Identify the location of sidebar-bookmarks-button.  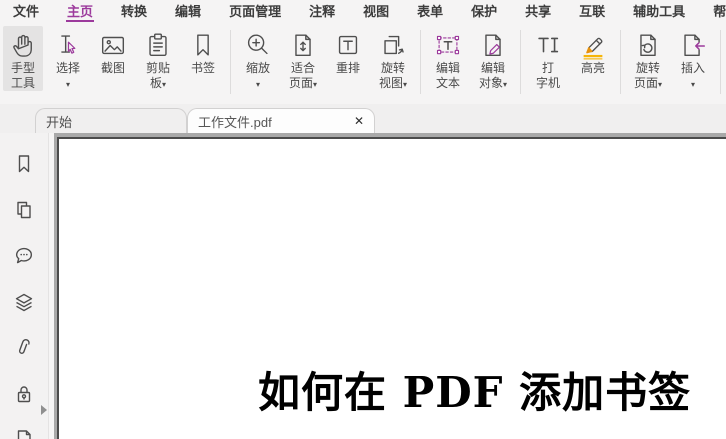
(24, 164).